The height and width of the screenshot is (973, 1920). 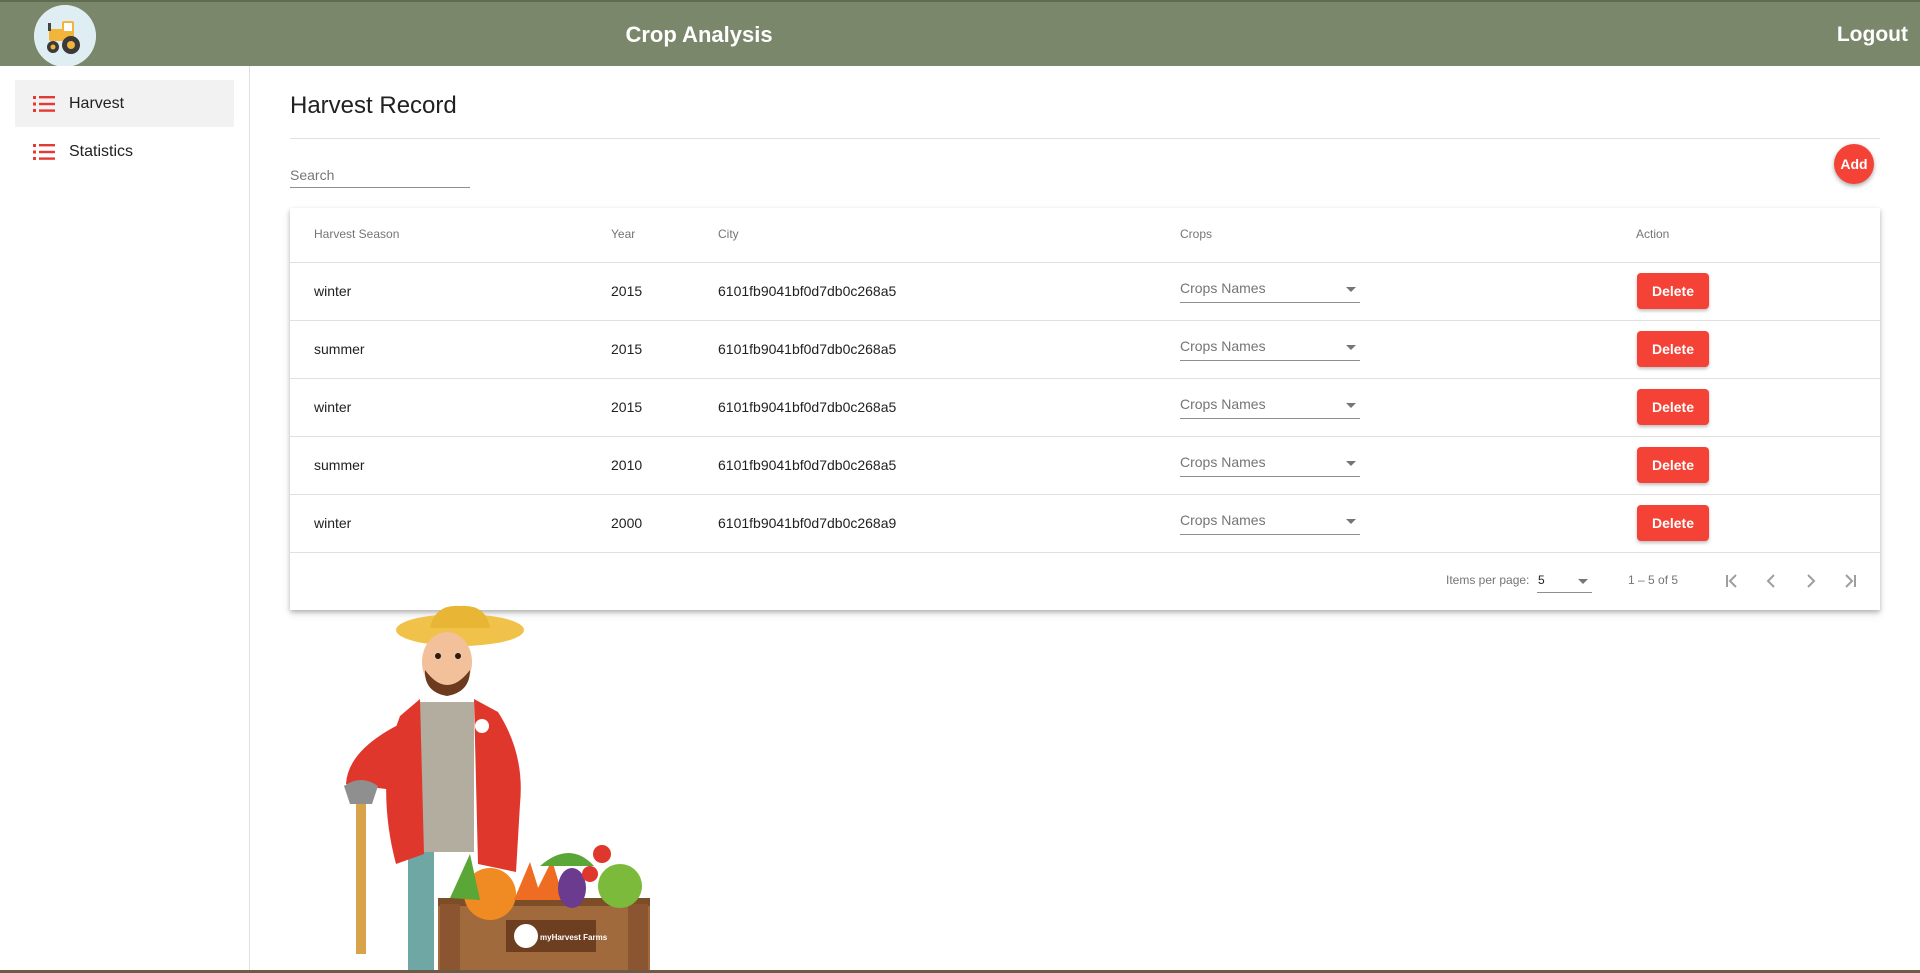 I want to click on logout-button: Logout, so click(x=1872, y=35).